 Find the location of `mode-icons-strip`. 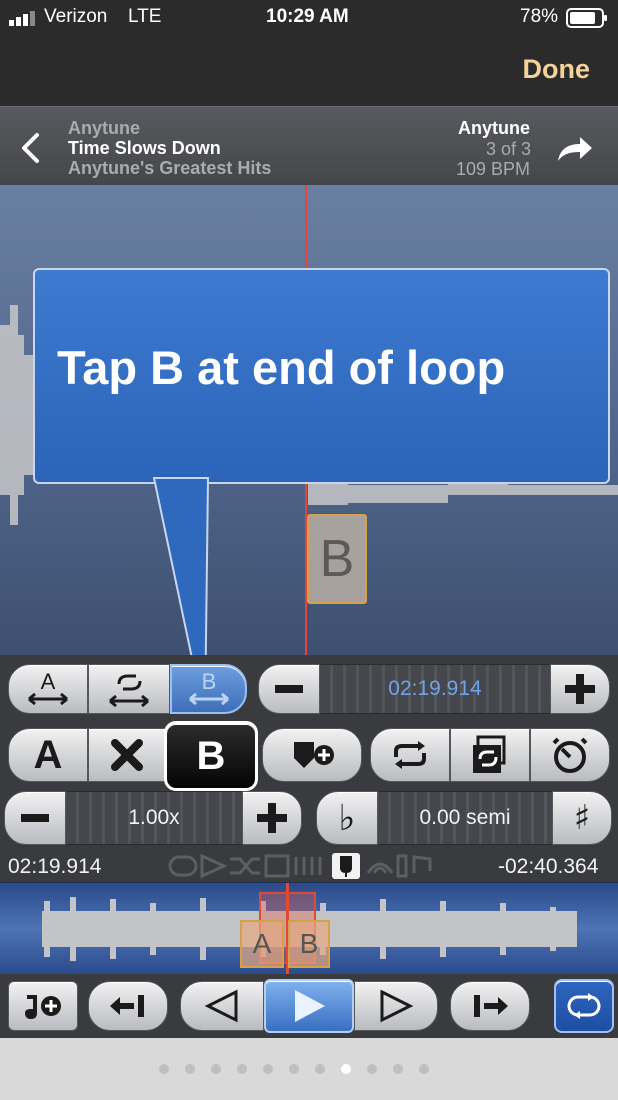

mode-icons-strip is located at coordinates (301, 868).